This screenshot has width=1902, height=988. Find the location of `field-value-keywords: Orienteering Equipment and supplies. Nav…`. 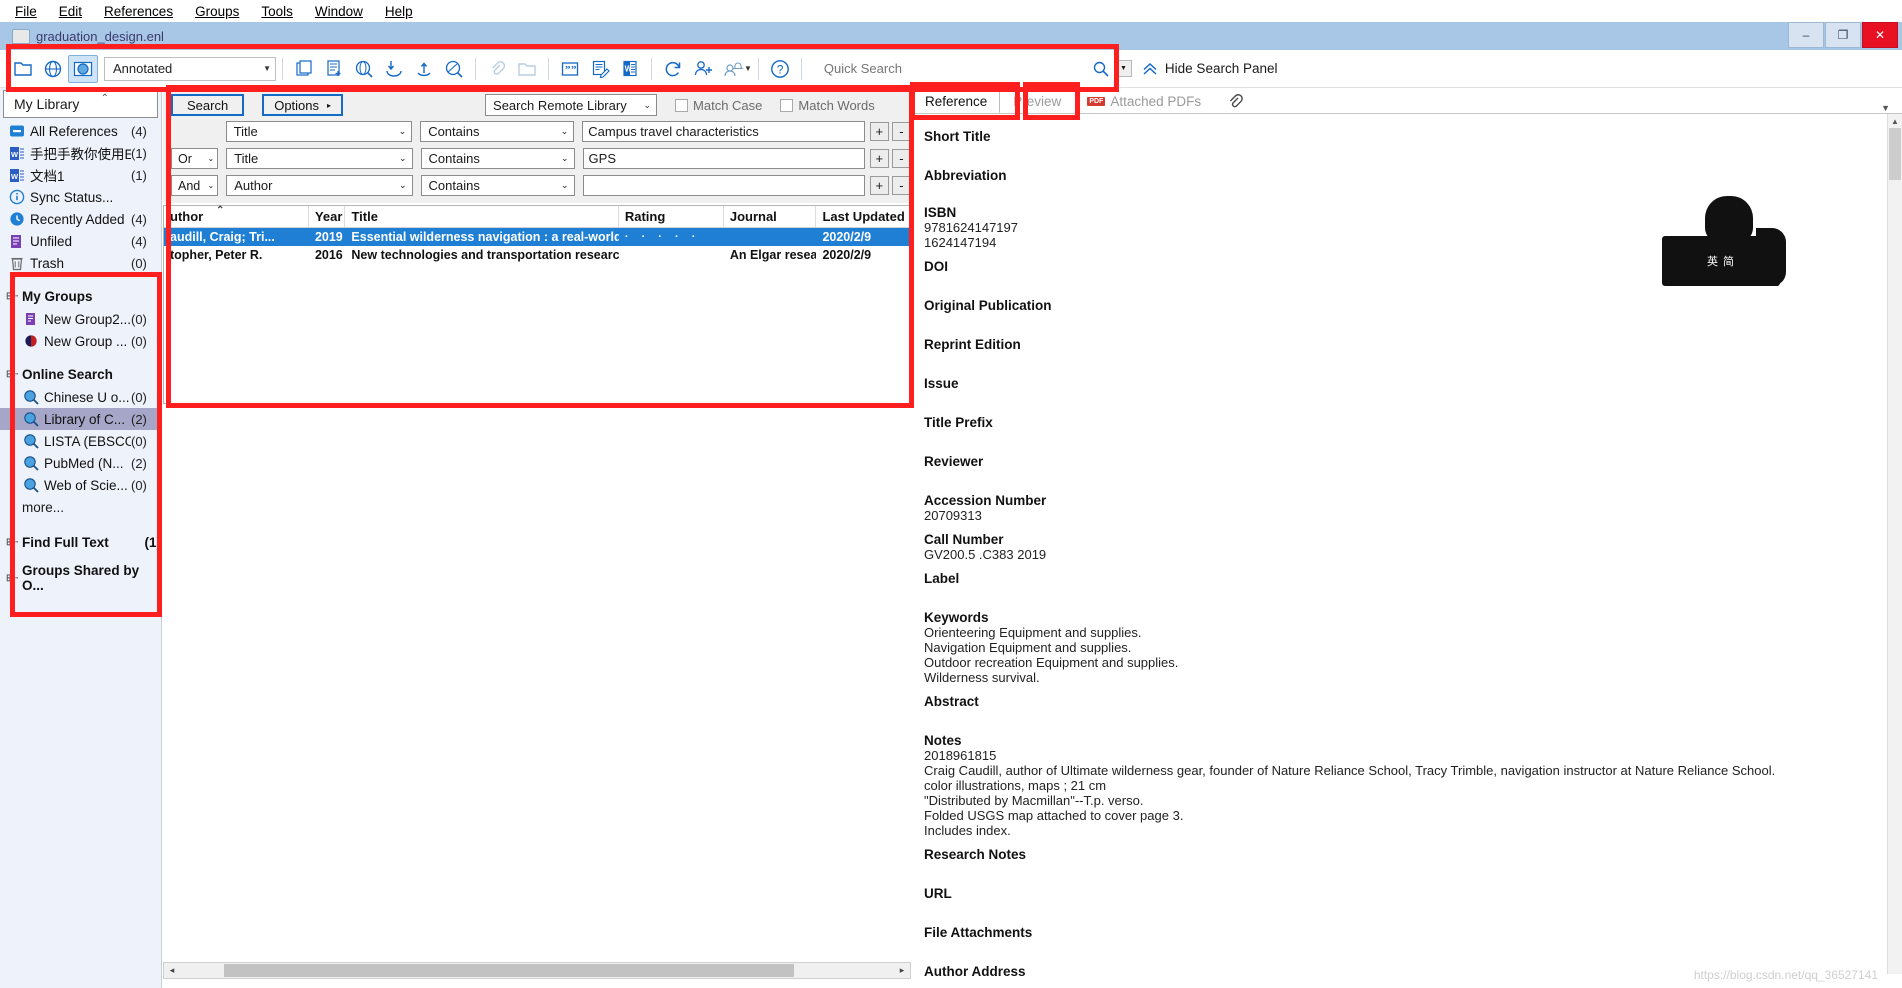

field-value-keywords: Orienteering Equipment and supplies. Nav… is located at coordinates (1402, 655).